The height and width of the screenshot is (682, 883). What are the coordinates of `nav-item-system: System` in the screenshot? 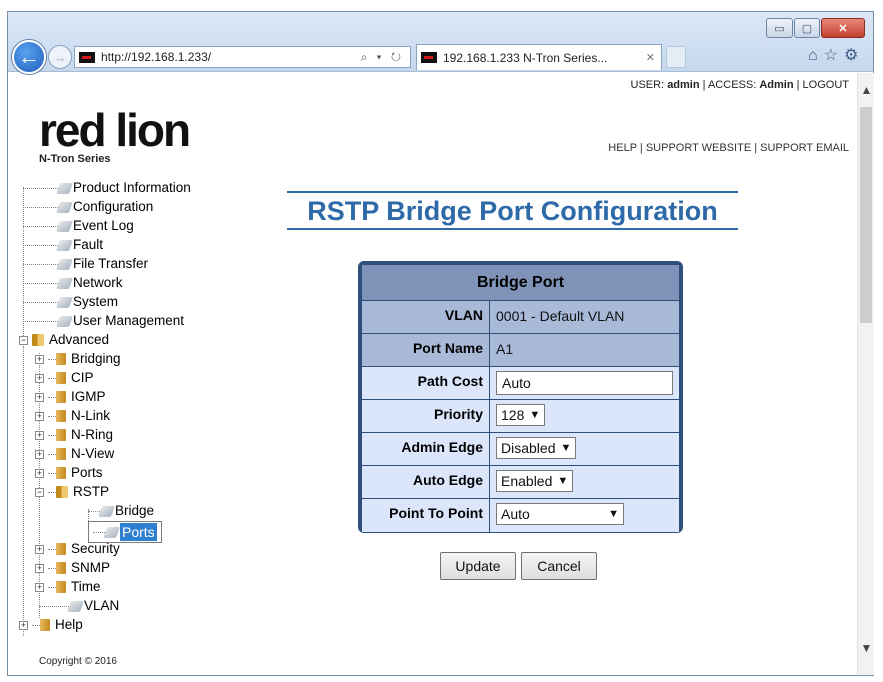 It's located at (70, 302).